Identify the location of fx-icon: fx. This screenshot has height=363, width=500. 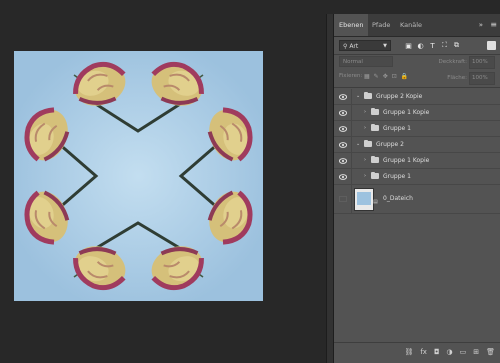
(423, 352).